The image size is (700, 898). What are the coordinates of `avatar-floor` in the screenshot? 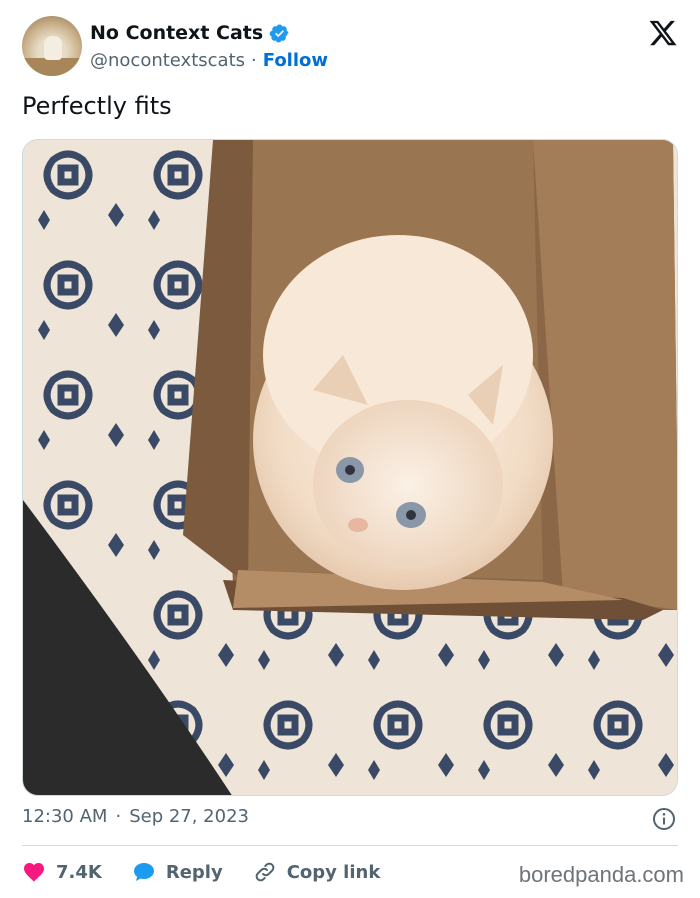 It's located at (52, 67).